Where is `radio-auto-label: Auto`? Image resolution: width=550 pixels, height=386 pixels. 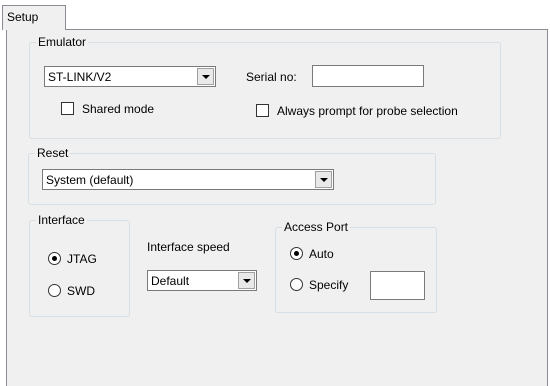 radio-auto-label: Auto is located at coordinates (321, 254).